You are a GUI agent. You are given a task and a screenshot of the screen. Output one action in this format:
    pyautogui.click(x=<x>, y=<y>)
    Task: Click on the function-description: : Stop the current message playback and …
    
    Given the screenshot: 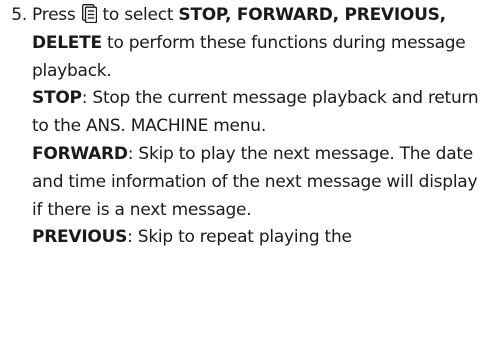 What is the action you would take?
    pyautogui.click(x=255, y=112)
    